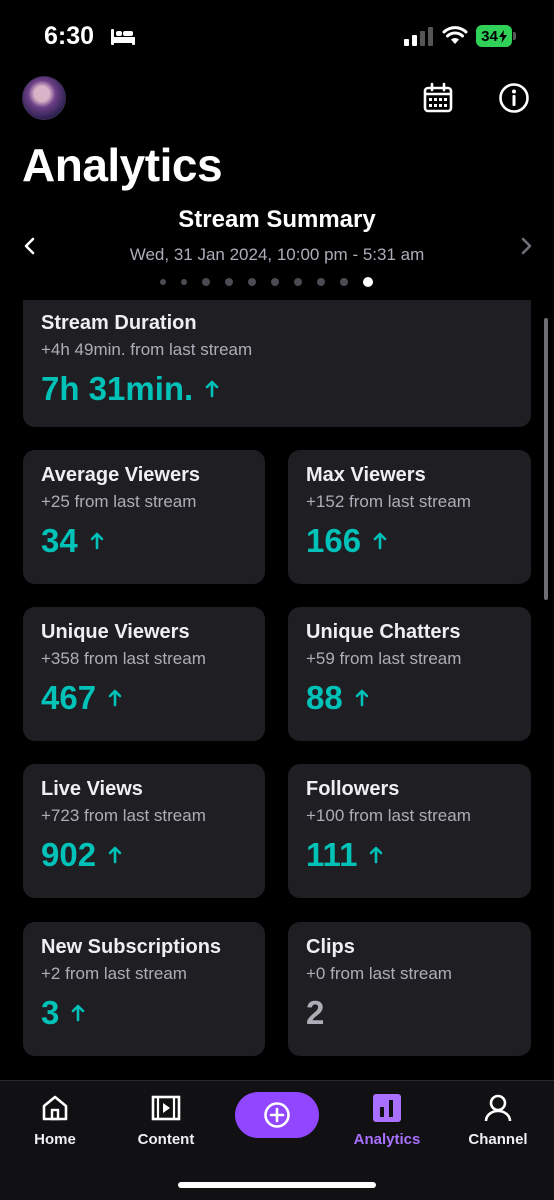  Describe the element at coordinates (277, 219) in the screenshot. I see `summary-title: Stream Summary` at that location.